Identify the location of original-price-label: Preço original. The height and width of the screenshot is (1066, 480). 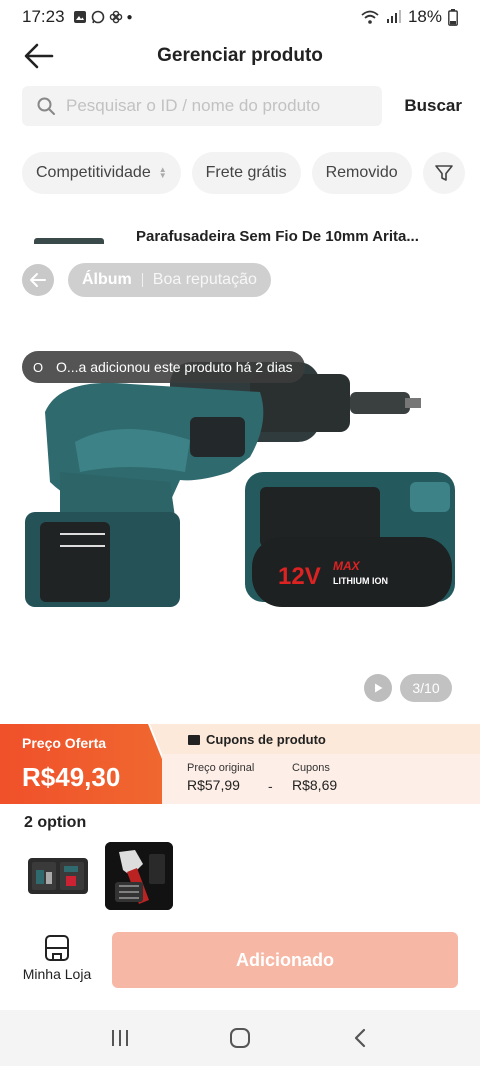
(221, 768).